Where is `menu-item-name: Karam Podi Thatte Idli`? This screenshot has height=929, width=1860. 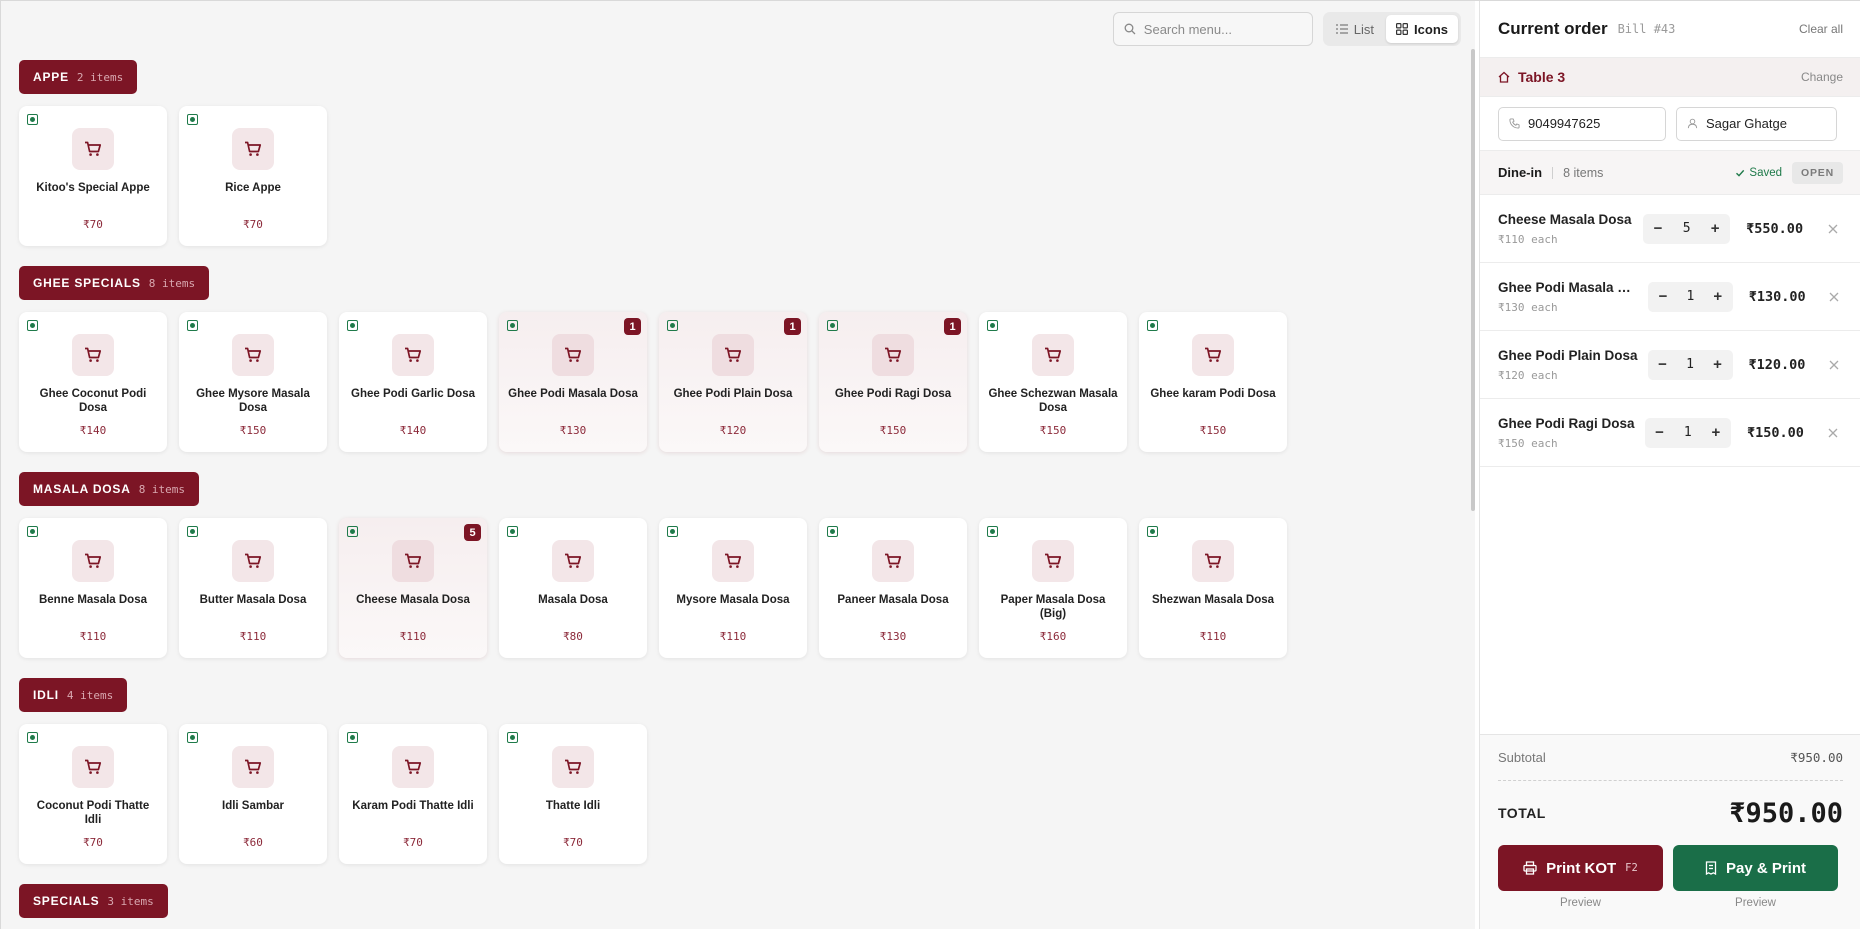 menu-item-name: Karam Podi Thatte Idli is located at coordinates (413, 806).